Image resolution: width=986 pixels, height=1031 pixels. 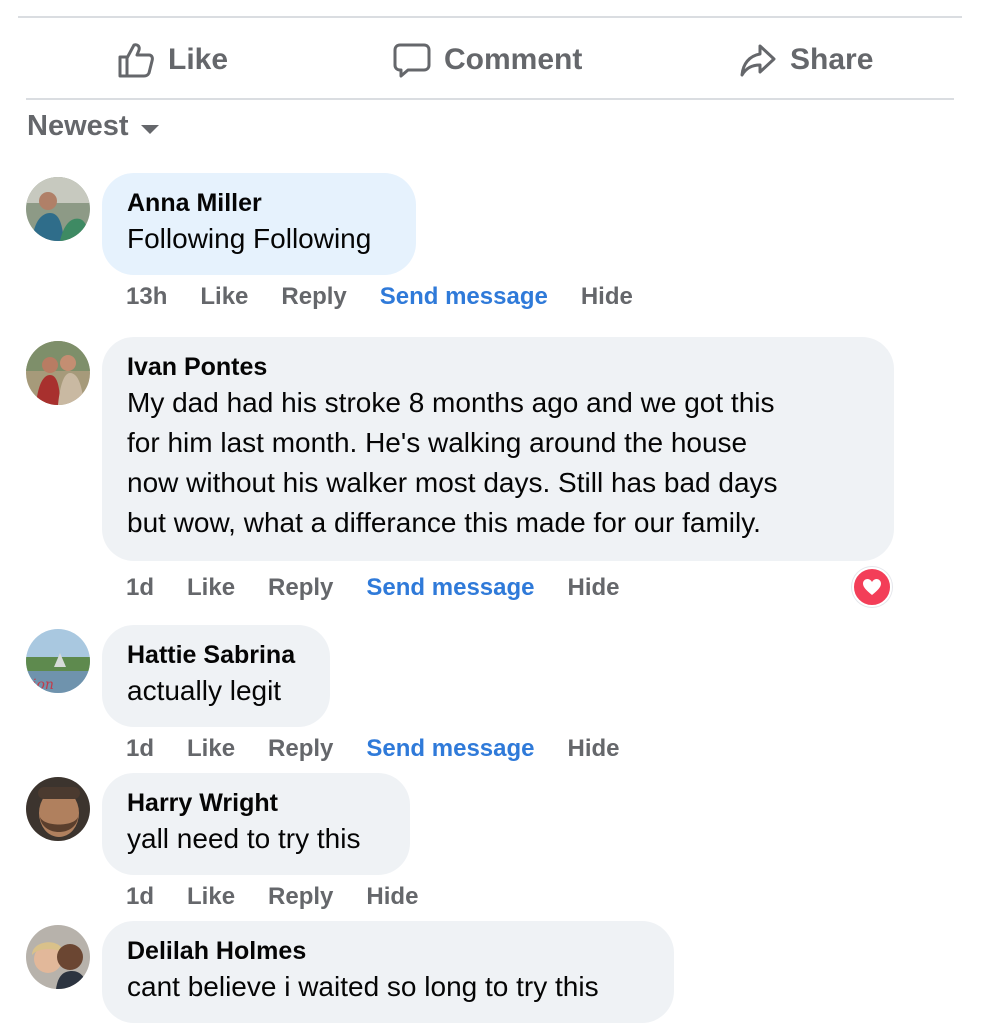 What do you see at coordinates (490, 17) in the screenshot?
I see `top-divider` at bounding box center [490, 17].